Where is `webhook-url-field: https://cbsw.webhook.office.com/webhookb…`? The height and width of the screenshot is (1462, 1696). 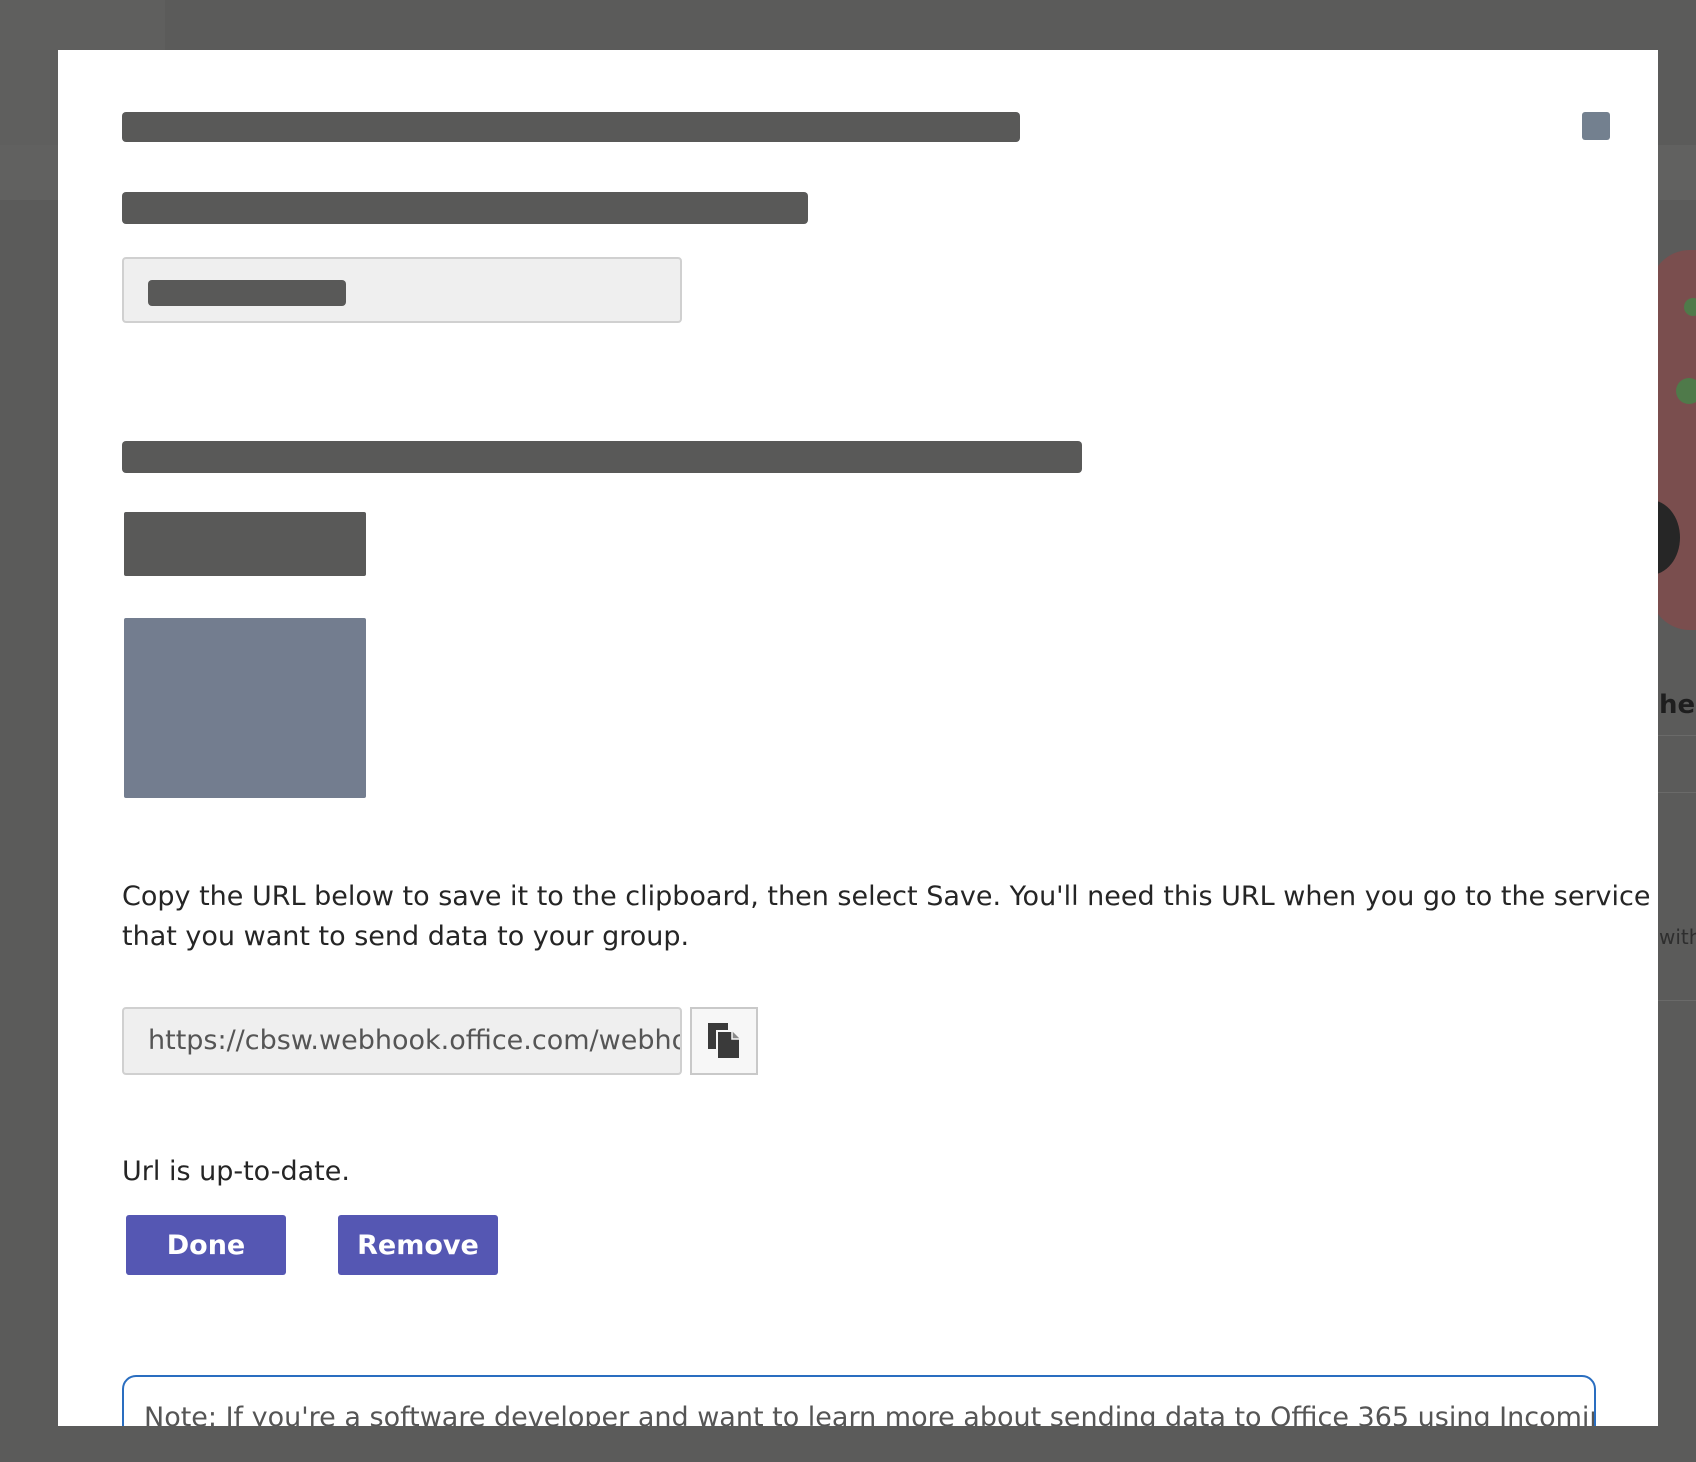 webhook-url-field: https://cbsw.webhook.office.com/webhookb… is located at coordinates (402, 1041).